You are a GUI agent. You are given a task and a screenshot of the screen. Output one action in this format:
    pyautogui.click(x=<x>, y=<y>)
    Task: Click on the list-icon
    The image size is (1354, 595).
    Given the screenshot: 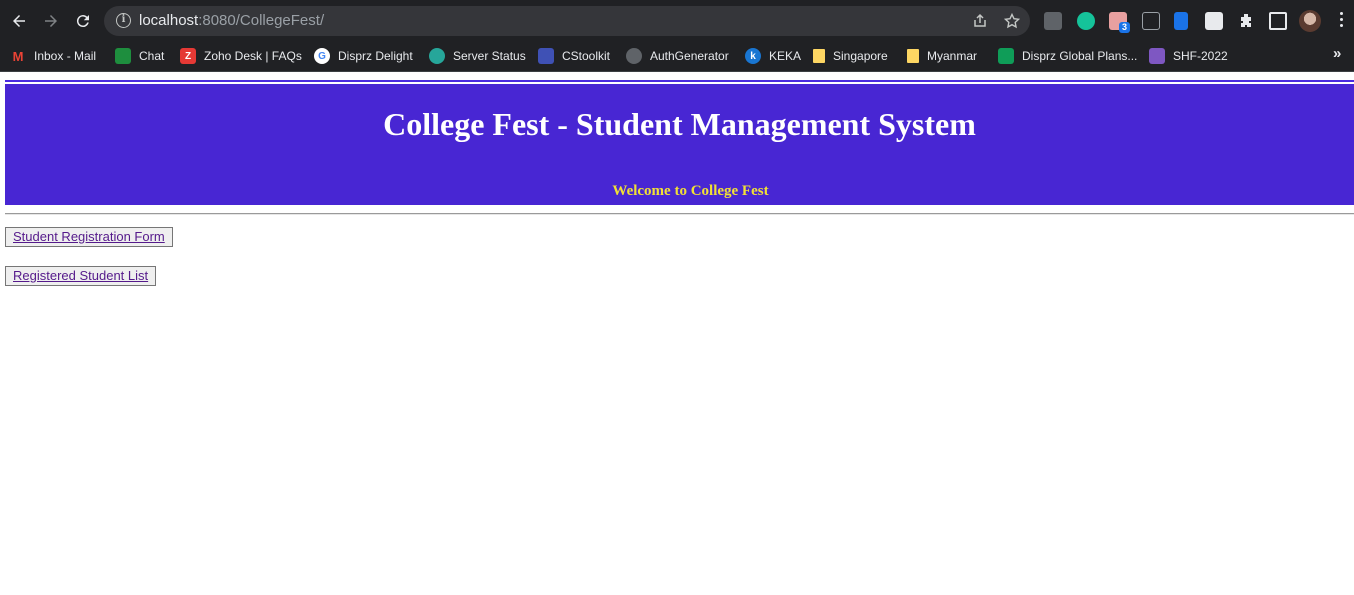 What is the action you would take?
    pyautogui.click(x=1157, y=56)
    